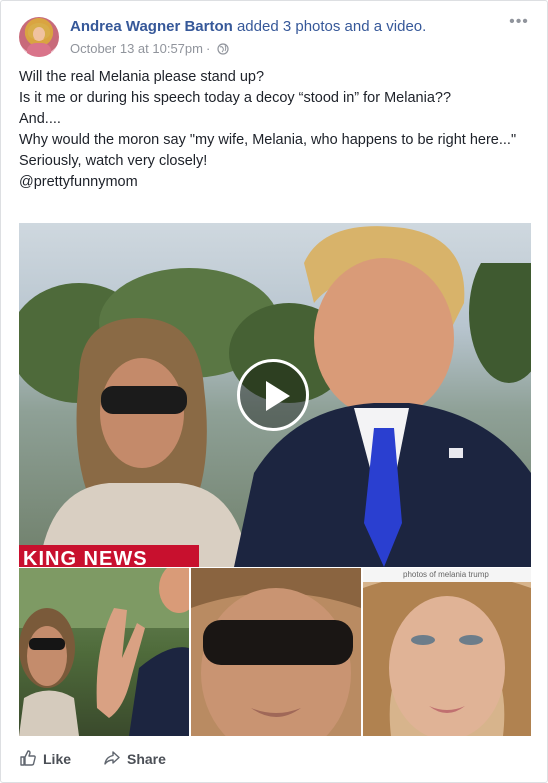 This screenshot has height=783, width=548. What do you see at coordinates (146, 759) in the screenshot?
I see `share-label: Share` at bounding box center [146, 759].